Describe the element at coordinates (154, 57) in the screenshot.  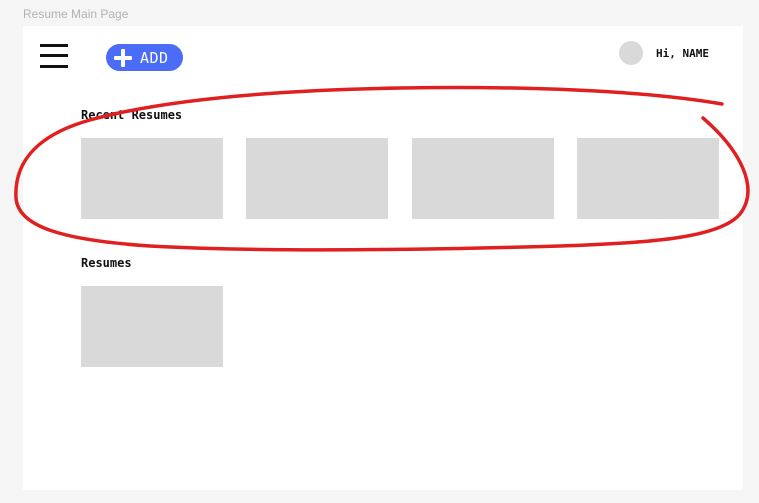
I see `add-button-label: ADD` at that location.